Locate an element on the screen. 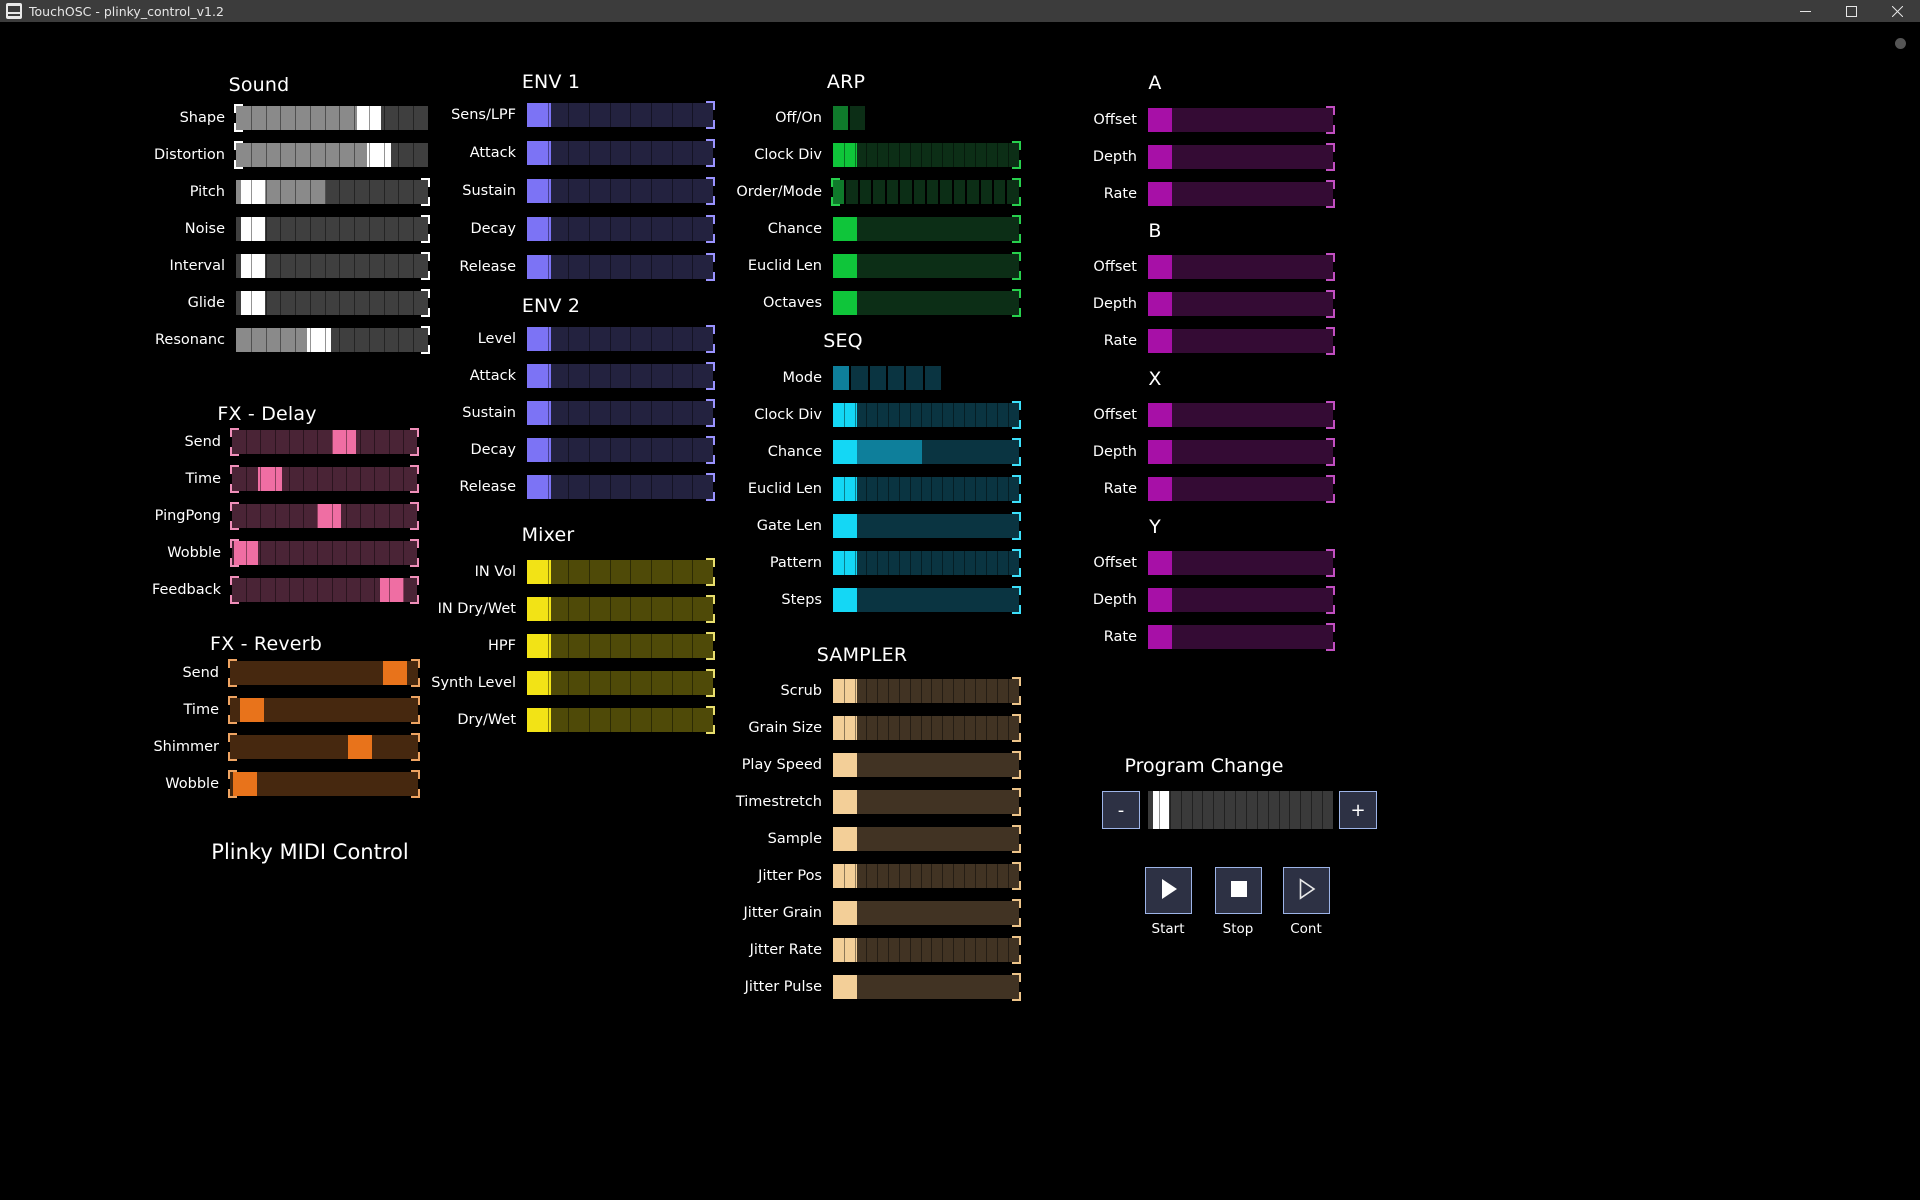 The height and width of the screenshot is (1200, 1920). transport-start-button is located at coordinates (1168, 890).